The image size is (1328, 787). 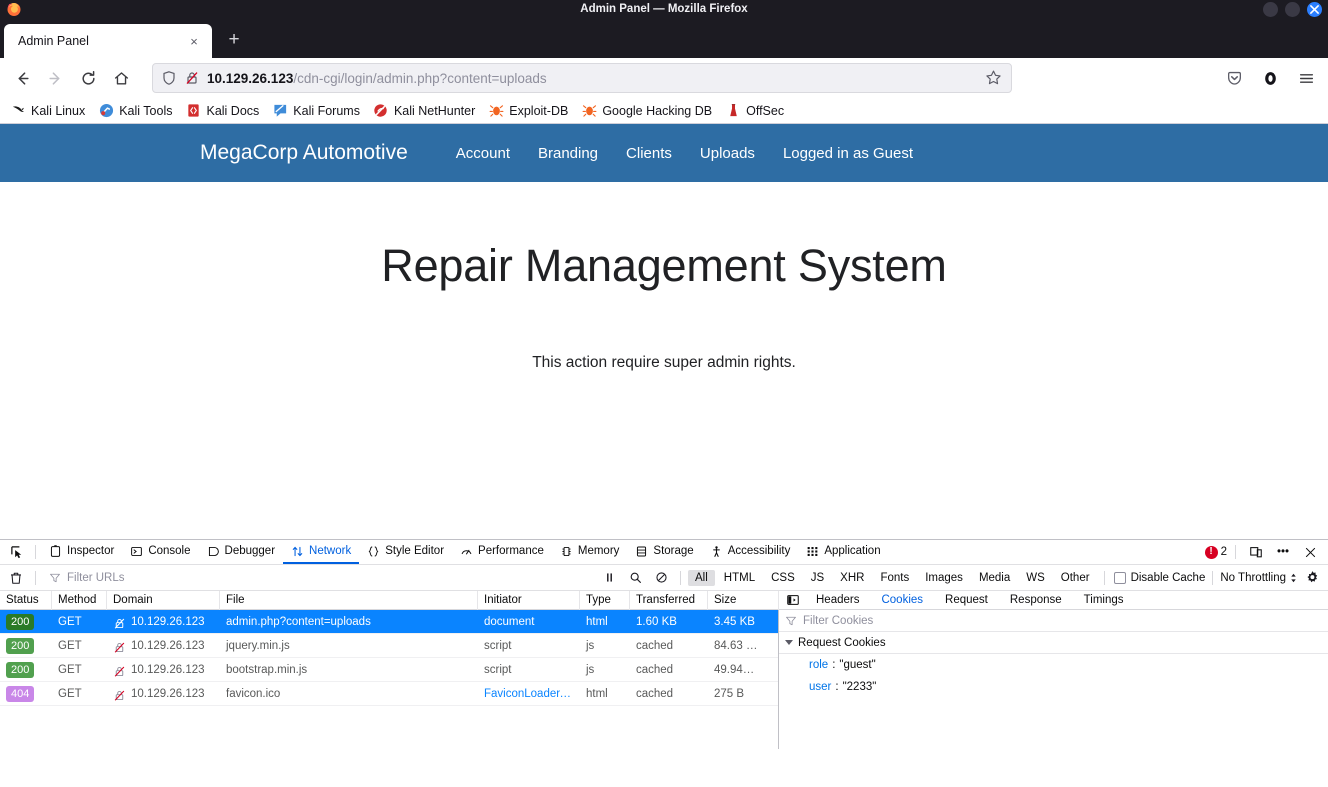 What do you see at coordinates (902, 600) in the screenshot?
I see `detail-tab-cookies: Cookies` at bounding box center [902, 600].